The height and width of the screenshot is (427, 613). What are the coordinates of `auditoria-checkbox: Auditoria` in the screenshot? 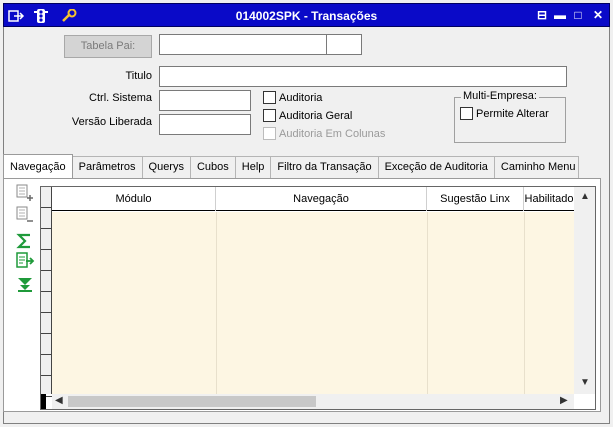 It's located at (292, 97).